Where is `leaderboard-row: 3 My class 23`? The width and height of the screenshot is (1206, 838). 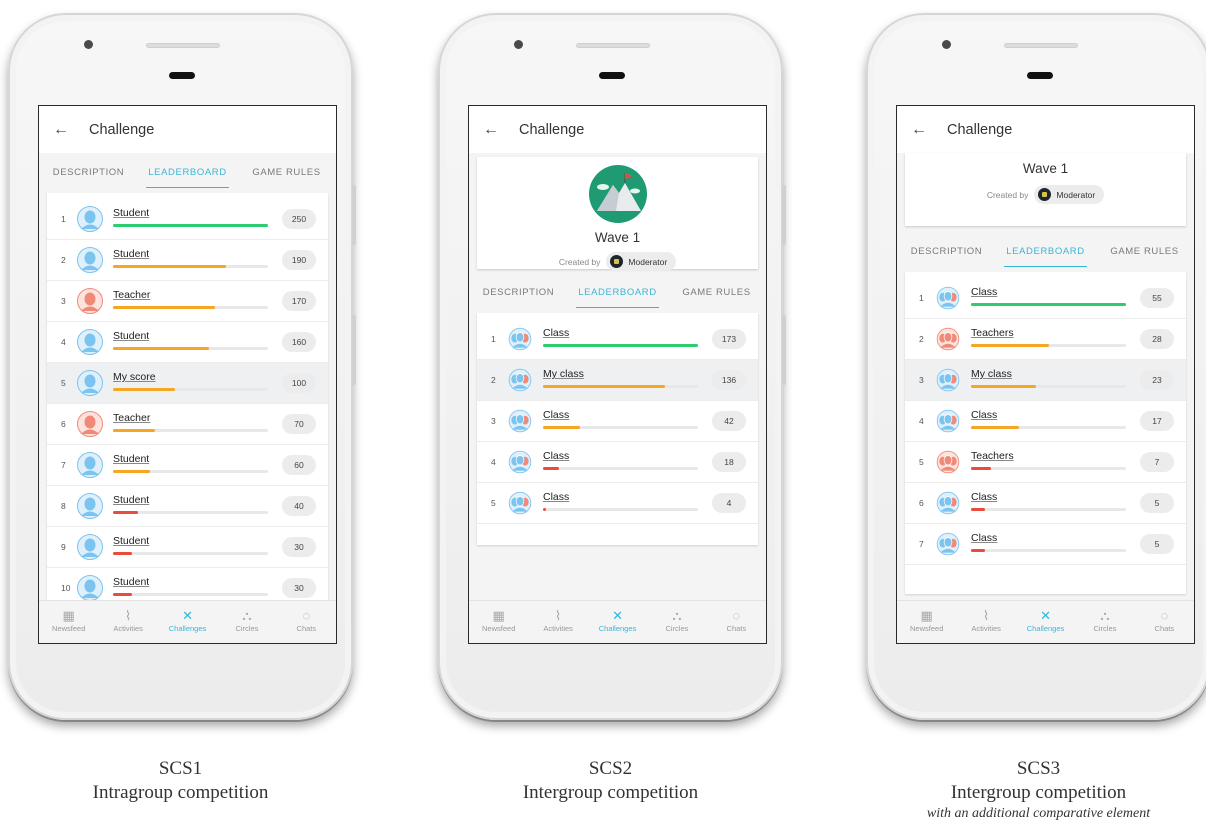 leaderboard-row: 3 My class 23 is located at coordinates (1045, 380).